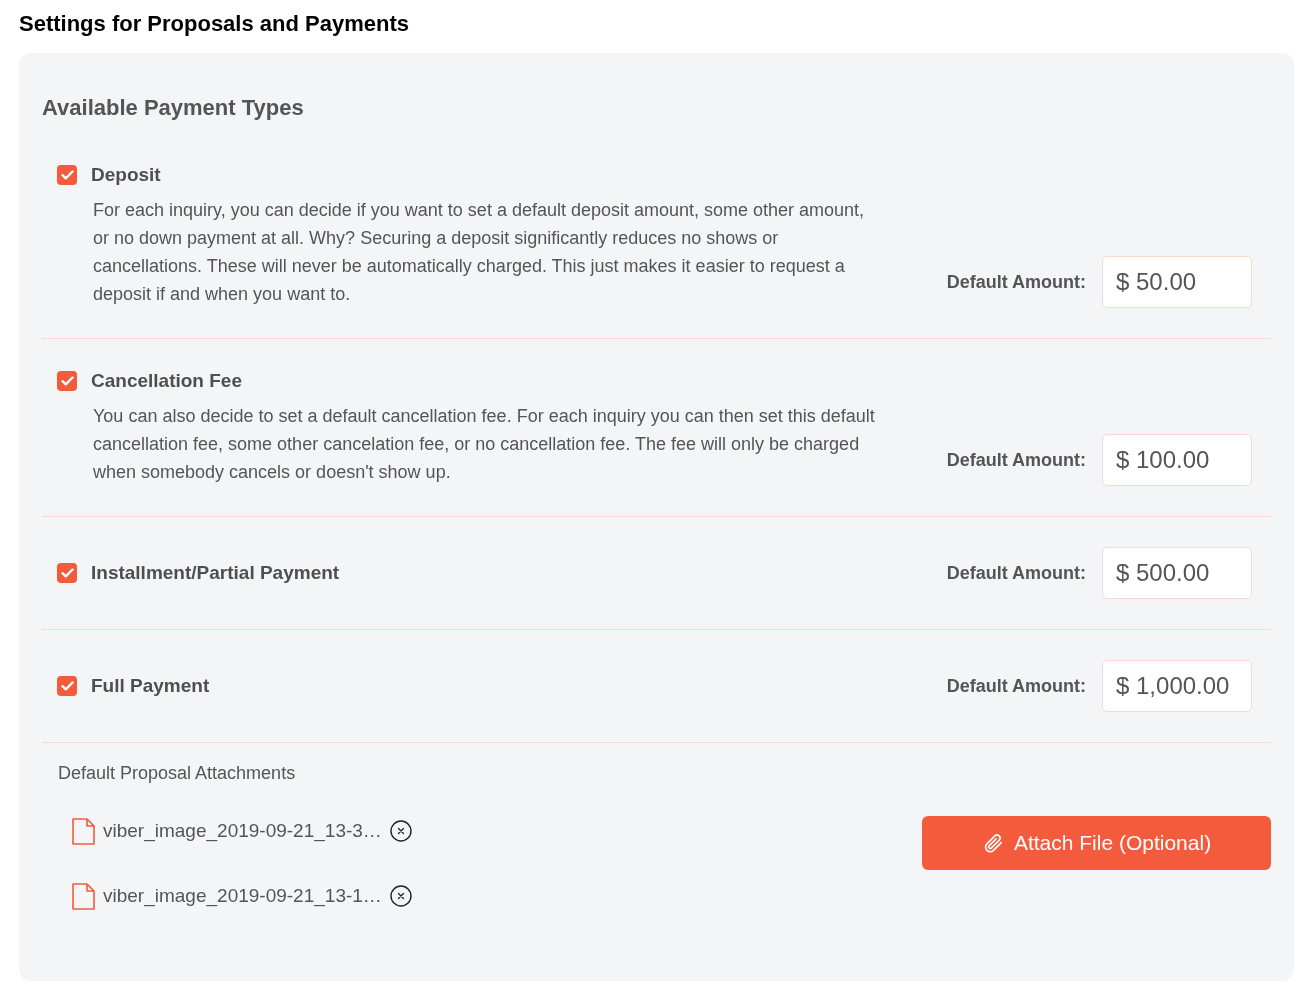 The image size is (1310, 996). What do you see at coordinates (177, 773) in the screenshot?
I see `attachments-heading: Default Proposal Attachments` at bounding box center [177, 773].